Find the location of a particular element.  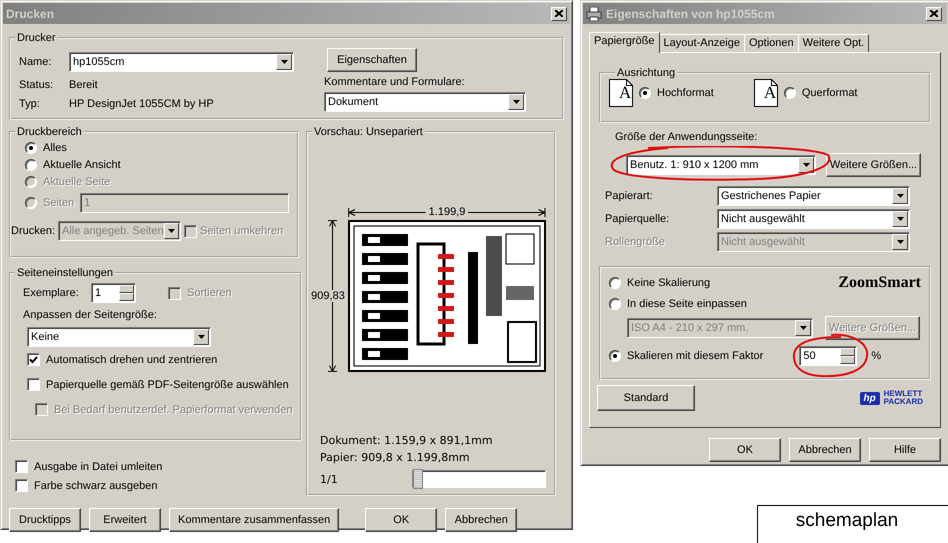

brand-name: HEWLETT PACKARD is located at coordinates (903, 398).